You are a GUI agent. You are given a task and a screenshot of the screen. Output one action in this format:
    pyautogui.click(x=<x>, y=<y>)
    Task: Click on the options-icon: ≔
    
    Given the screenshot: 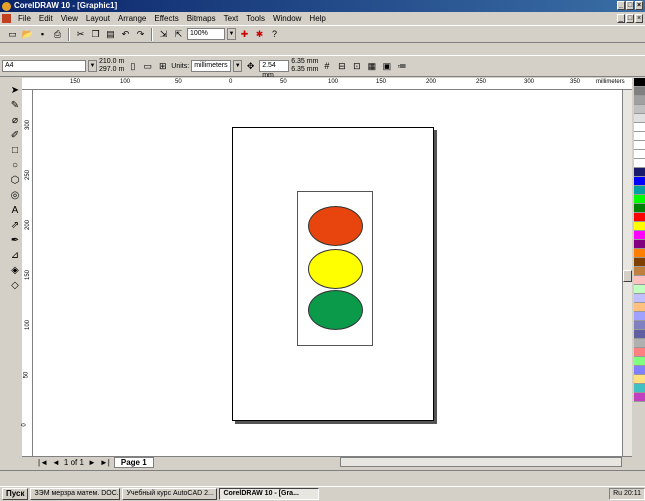 What is the action you would take?
    pyautogui.click(x=401, y=66)
    